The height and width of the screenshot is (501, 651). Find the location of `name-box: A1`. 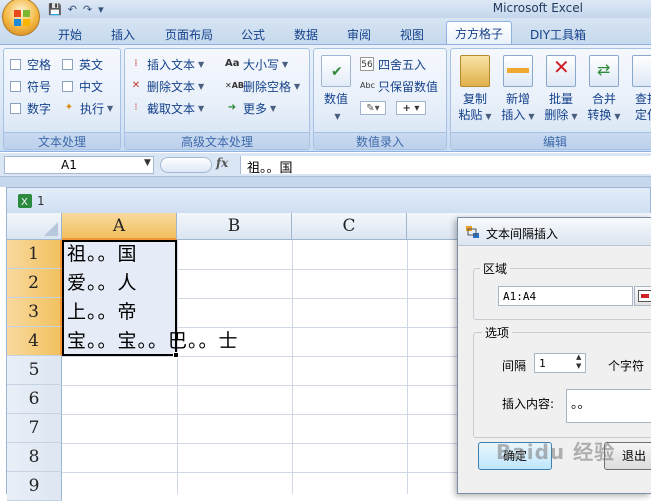

name-box: A1 is located at coordinates (79, 165).